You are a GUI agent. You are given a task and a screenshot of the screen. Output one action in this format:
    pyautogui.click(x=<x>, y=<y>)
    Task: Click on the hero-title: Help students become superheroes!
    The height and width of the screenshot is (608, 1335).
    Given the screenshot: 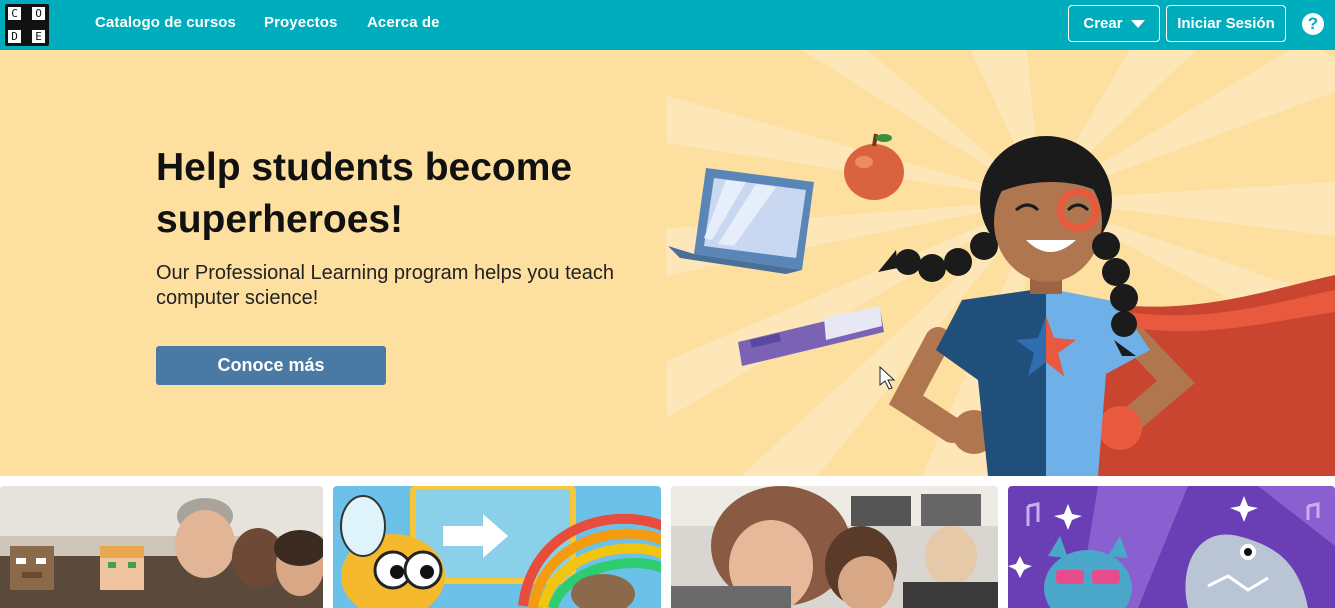 What is the action you would take?
    pyautogui.click(x=364, y=193)
    